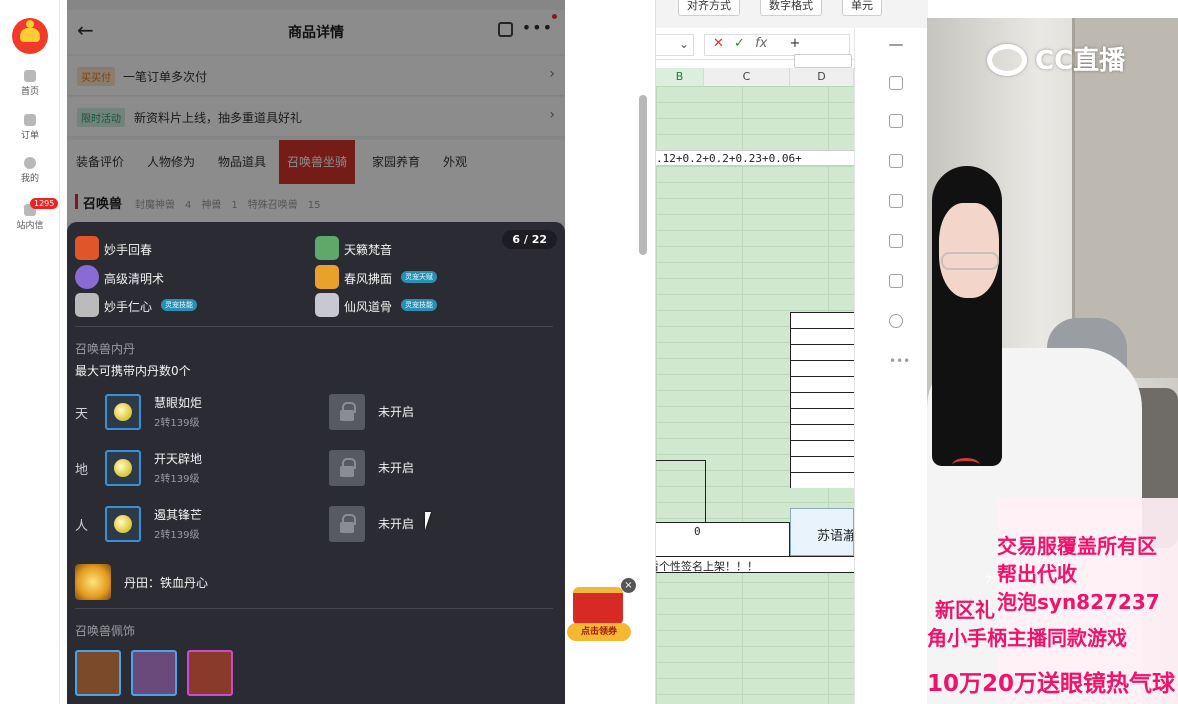 The image size is (1178, 704). I want to click on expand-dropdown, so click(823, 61).